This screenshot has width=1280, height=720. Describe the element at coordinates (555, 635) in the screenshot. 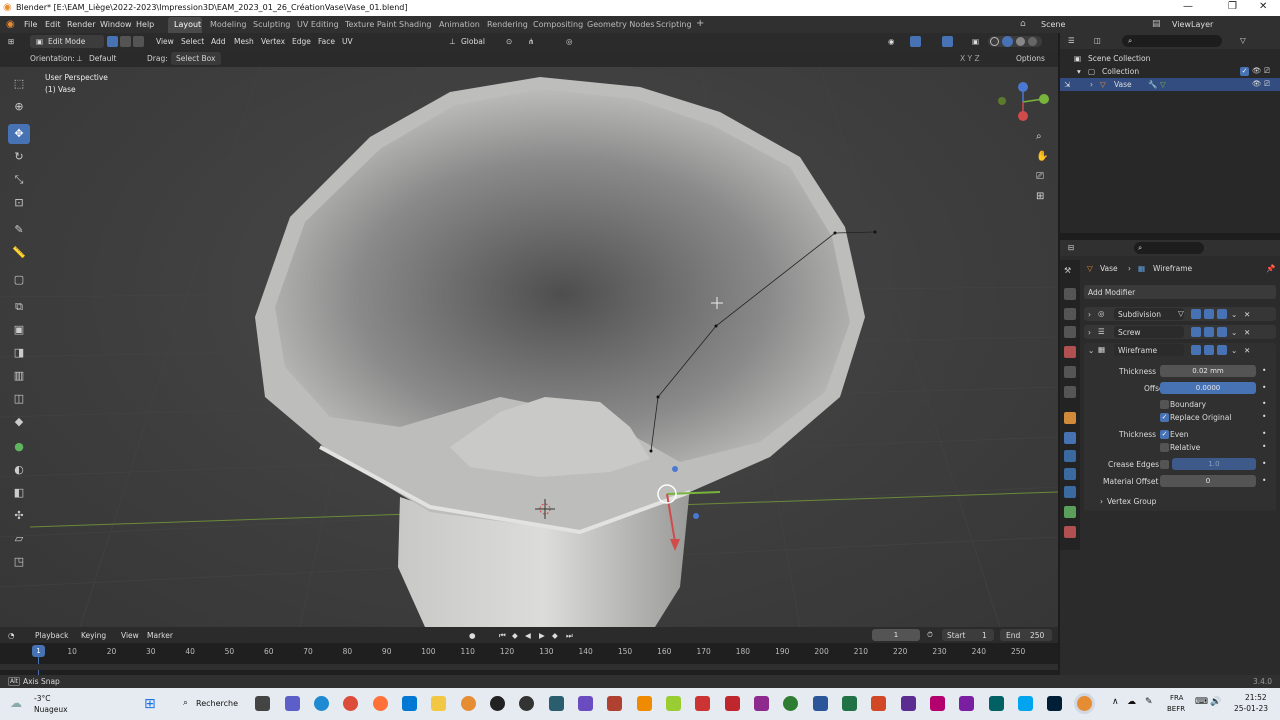

I see `next-keyframe-icon: ◆` at that location.